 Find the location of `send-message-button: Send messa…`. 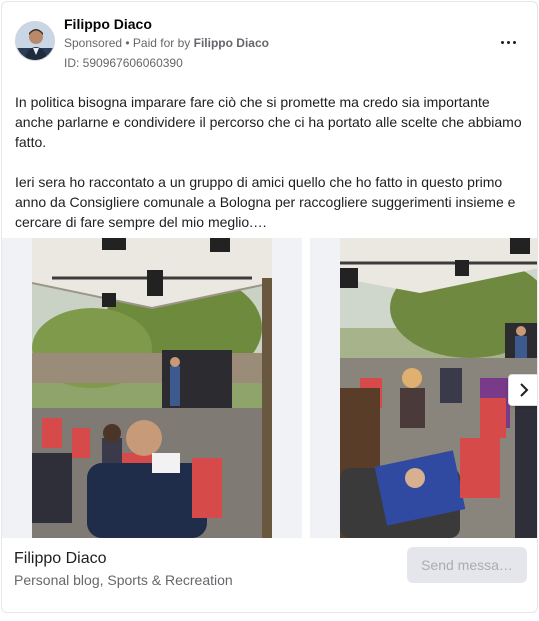

send-message-button: Send messa… is located at coordinates (467, 565).